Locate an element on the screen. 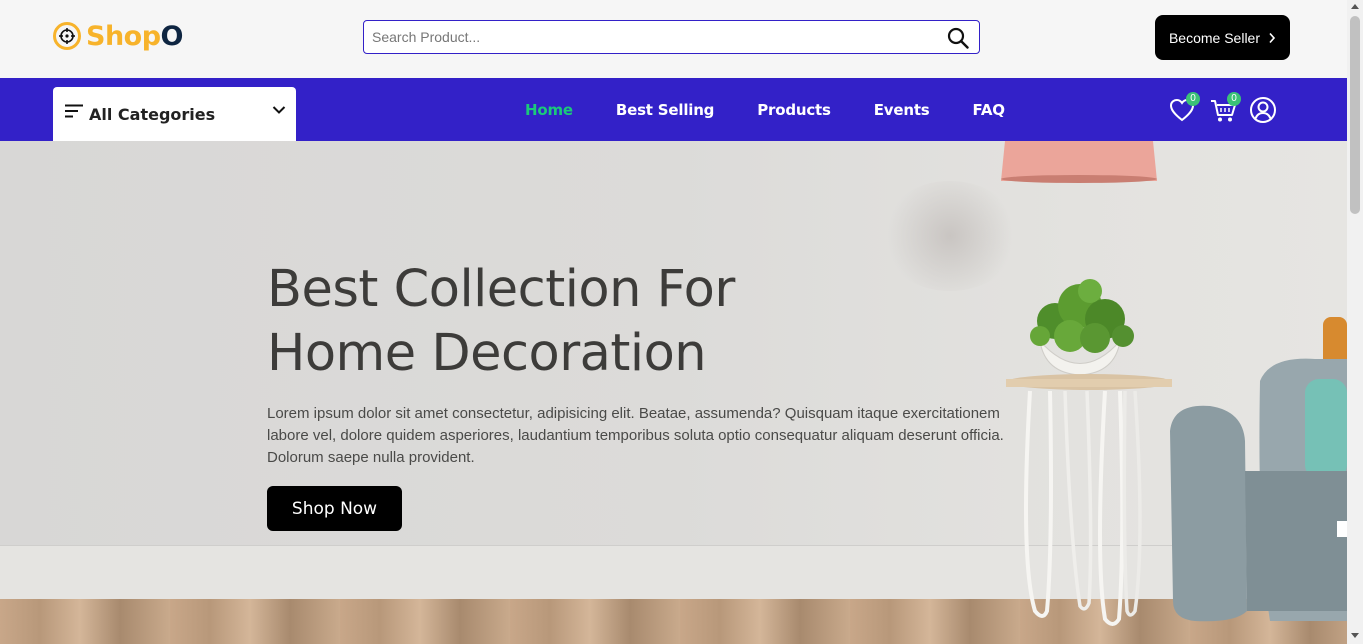 The image size is (1363, 644). hero-title: Best Collection For Home Decoration is located at coordinates (501, 322).